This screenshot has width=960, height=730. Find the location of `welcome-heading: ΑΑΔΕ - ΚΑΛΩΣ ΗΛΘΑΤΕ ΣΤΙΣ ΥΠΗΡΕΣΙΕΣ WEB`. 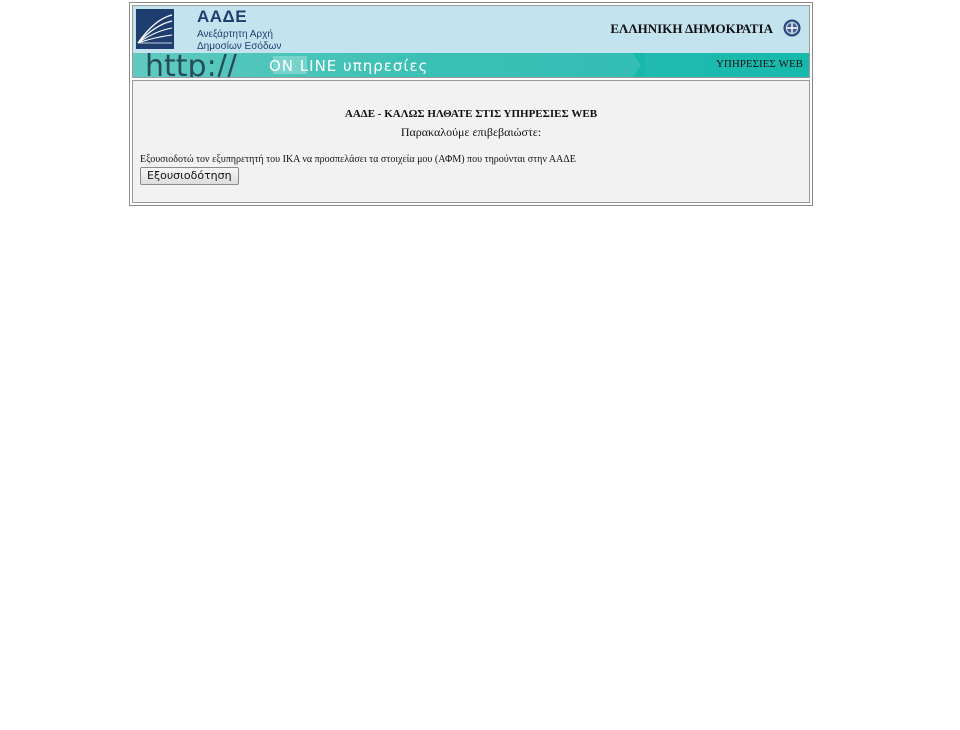

welcome-heading: ΑΑΔΕ - ΚΑΛΩΣ ΗΛΘΑΤΕ ΣΤΙΣ ΥΠΗΡΕΣΙΕΣ WEB is located at coordinates (471, 114).